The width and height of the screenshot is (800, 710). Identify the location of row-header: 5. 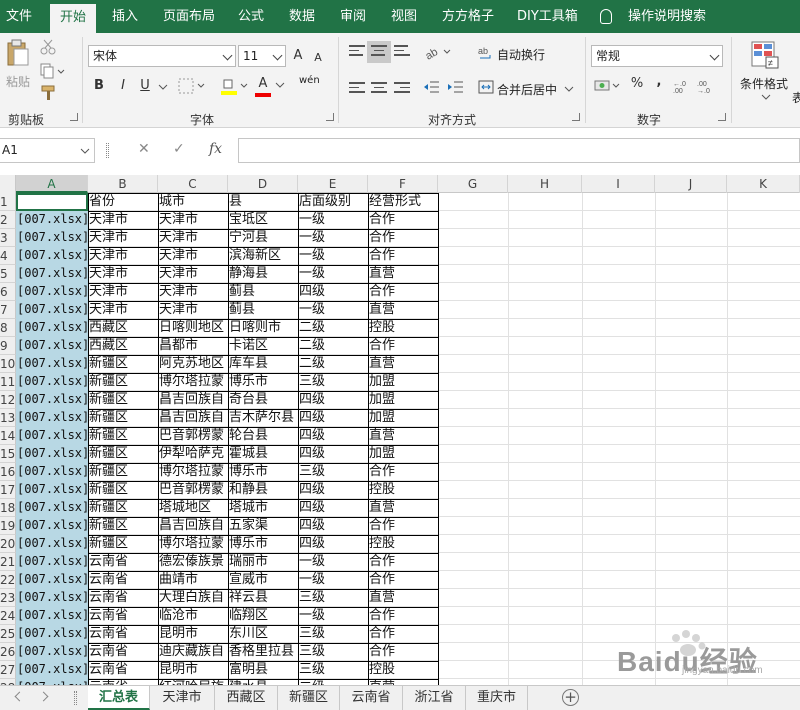
(8, 274).